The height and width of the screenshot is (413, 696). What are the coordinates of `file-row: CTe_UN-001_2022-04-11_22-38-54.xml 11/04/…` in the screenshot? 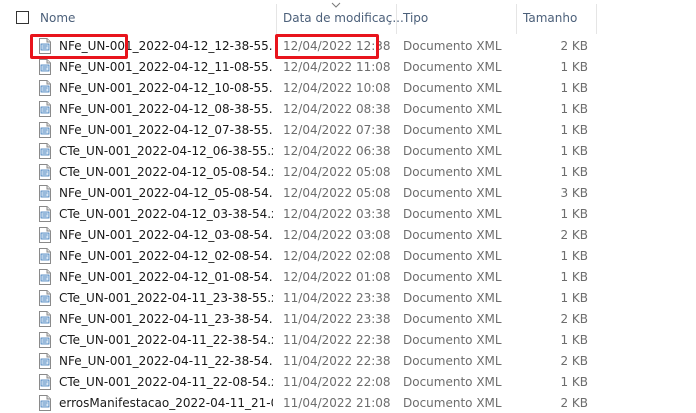 It's located at (348, 340).